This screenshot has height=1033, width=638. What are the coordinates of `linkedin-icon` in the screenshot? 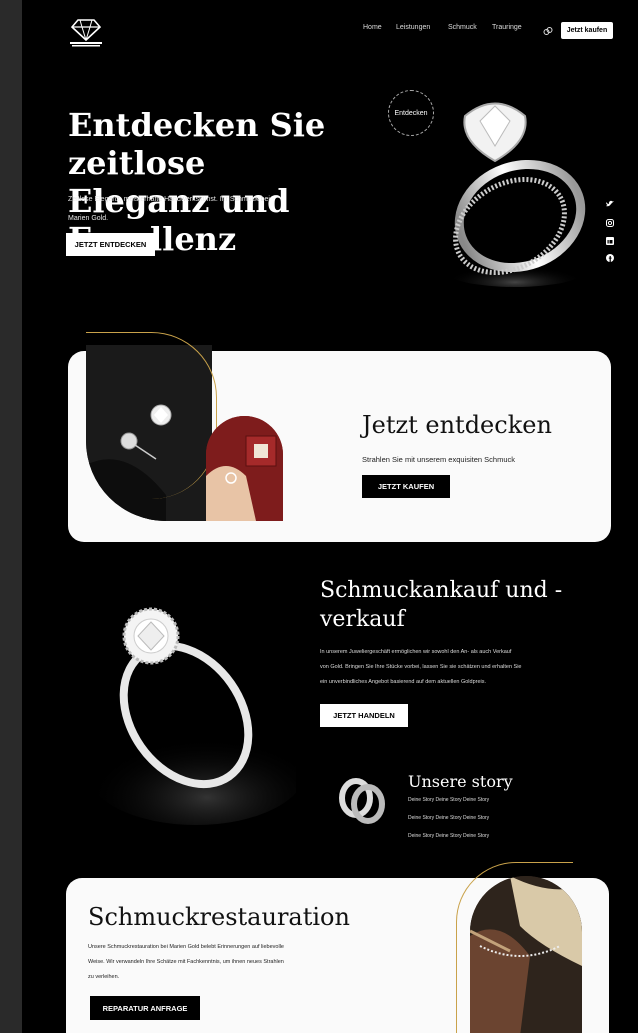 It's located at (610, 242).